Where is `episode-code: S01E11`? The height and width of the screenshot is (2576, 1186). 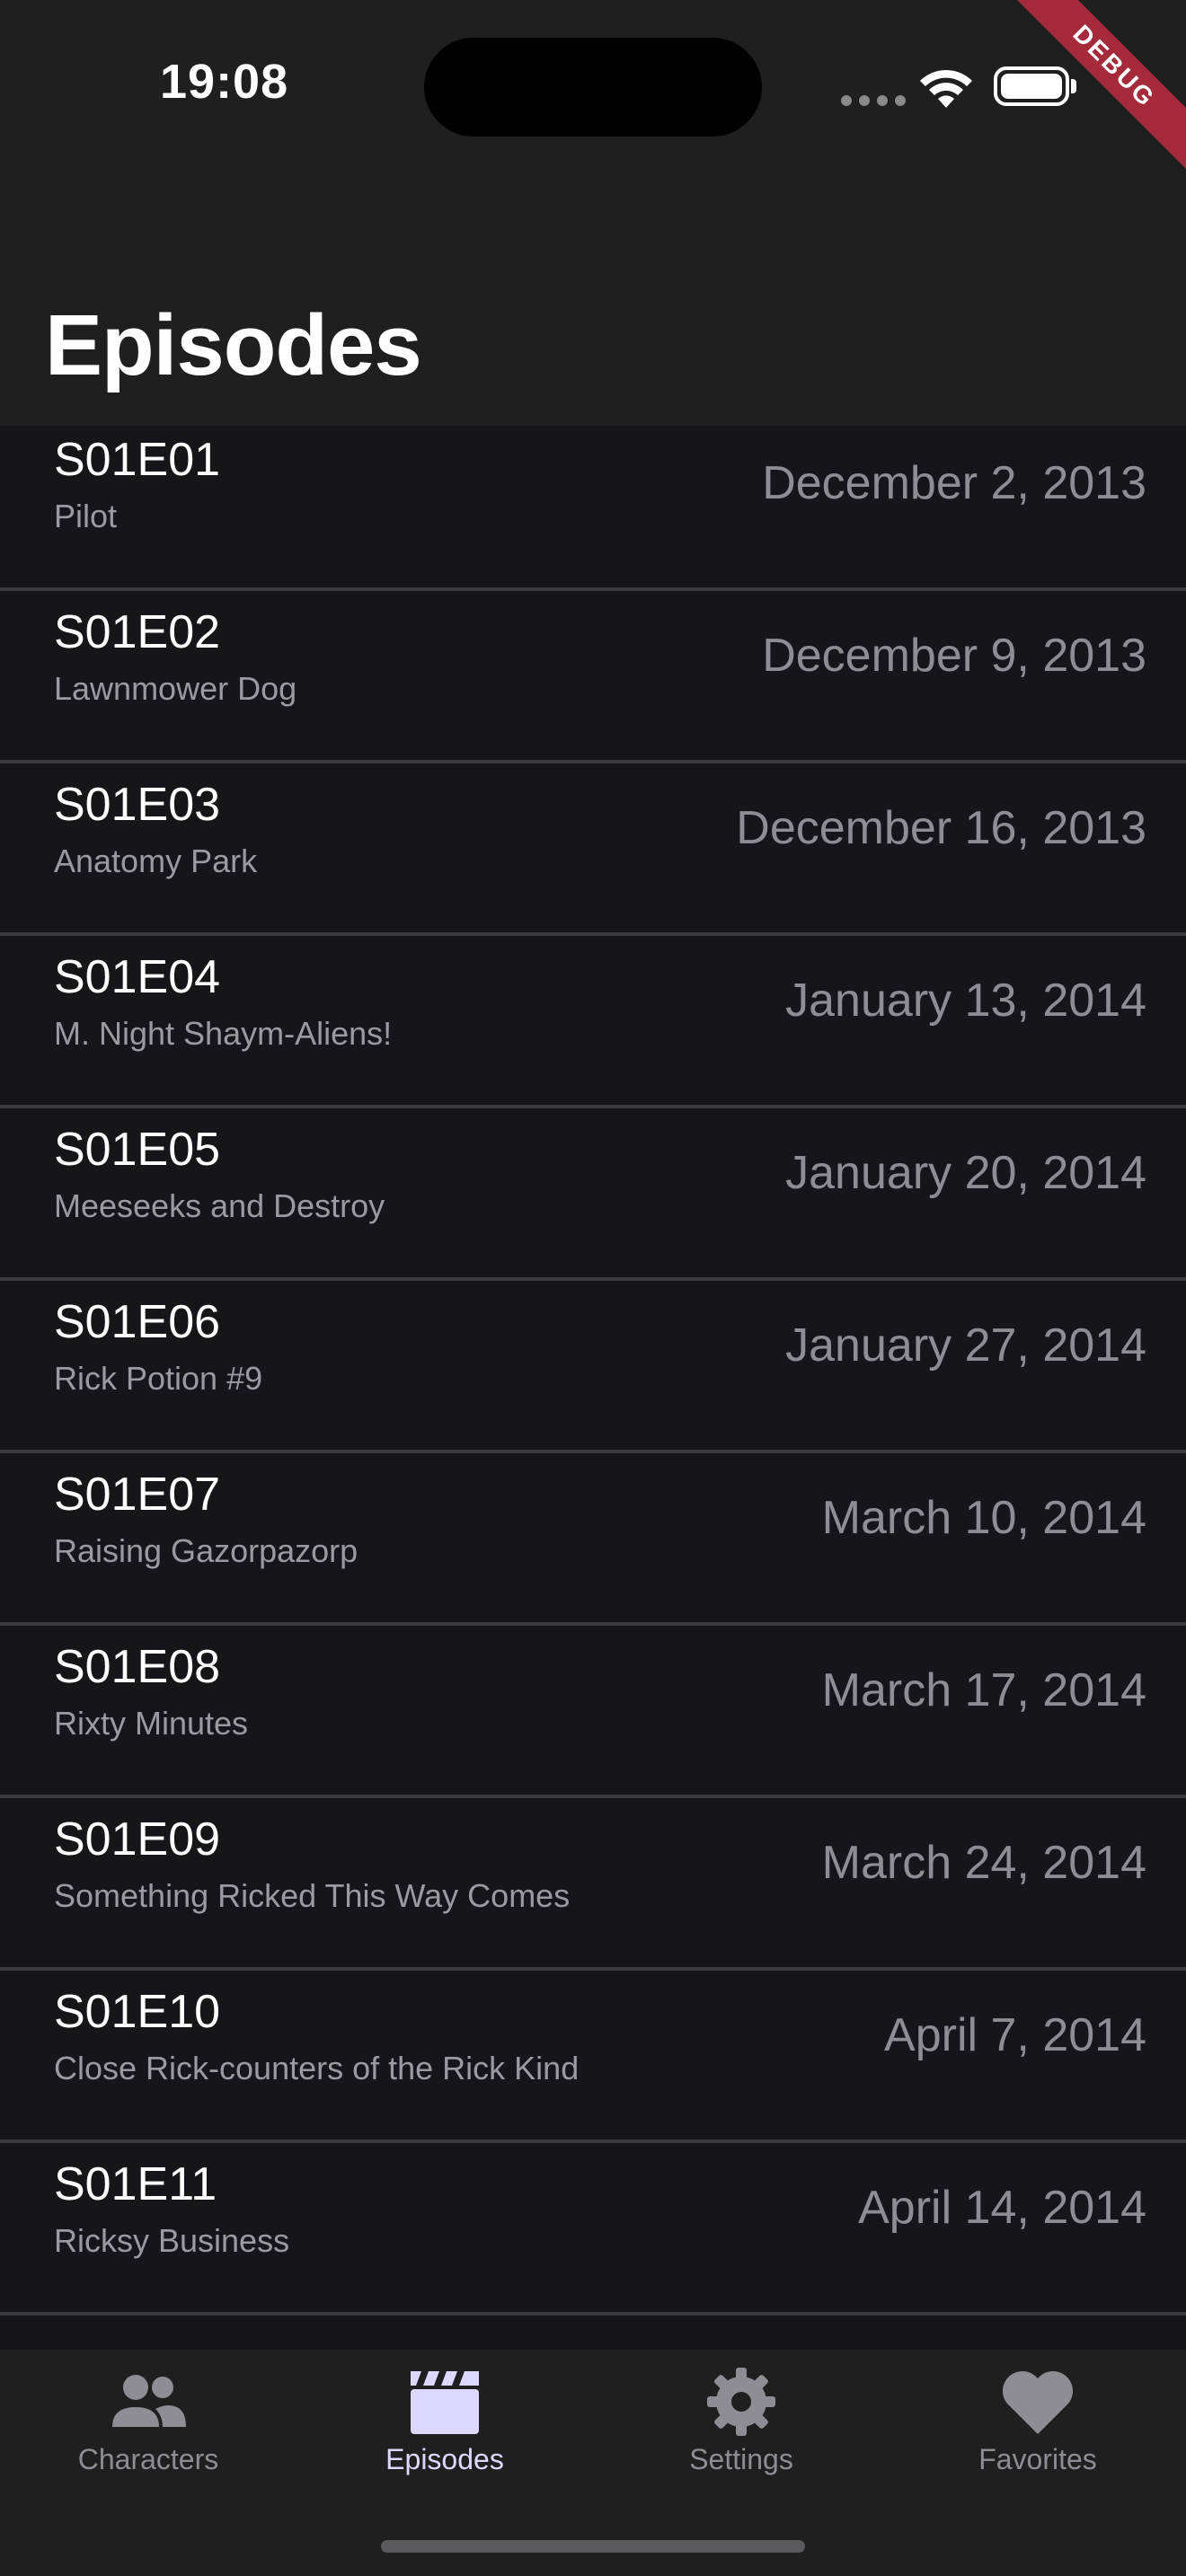
episode-code: S01E11 is located at coordinates (135, 2184).